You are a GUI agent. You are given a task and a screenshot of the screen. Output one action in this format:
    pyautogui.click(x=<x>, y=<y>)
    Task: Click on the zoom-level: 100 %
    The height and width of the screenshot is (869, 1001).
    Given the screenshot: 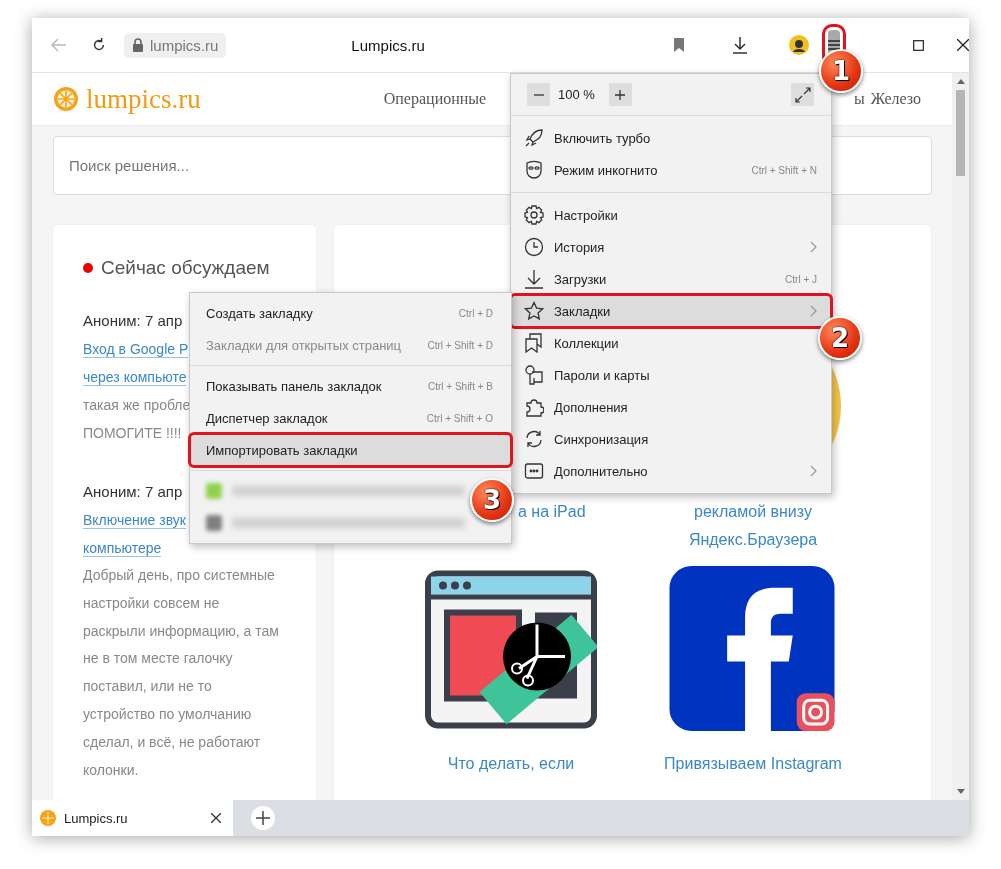 What is the action you would take?
    pyautogui.click(x=576, y=94)
    